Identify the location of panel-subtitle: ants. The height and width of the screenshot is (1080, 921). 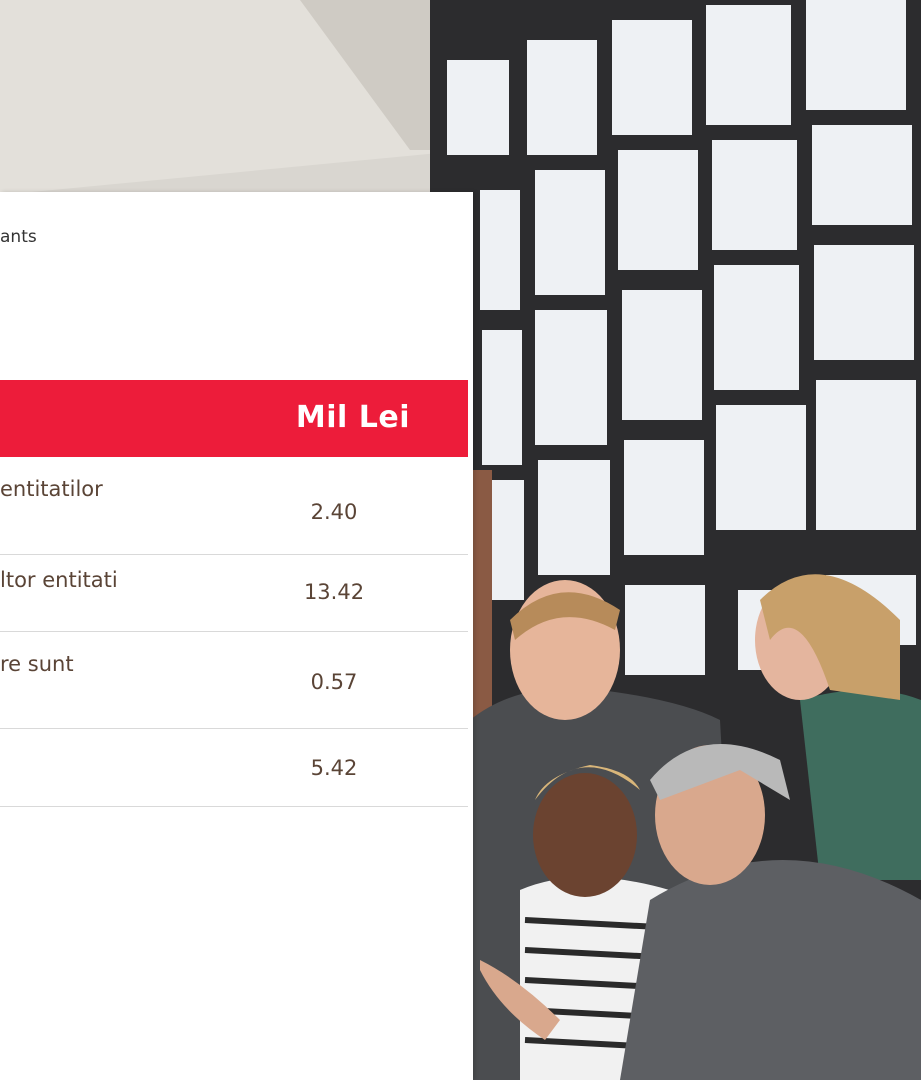
(18, 237).